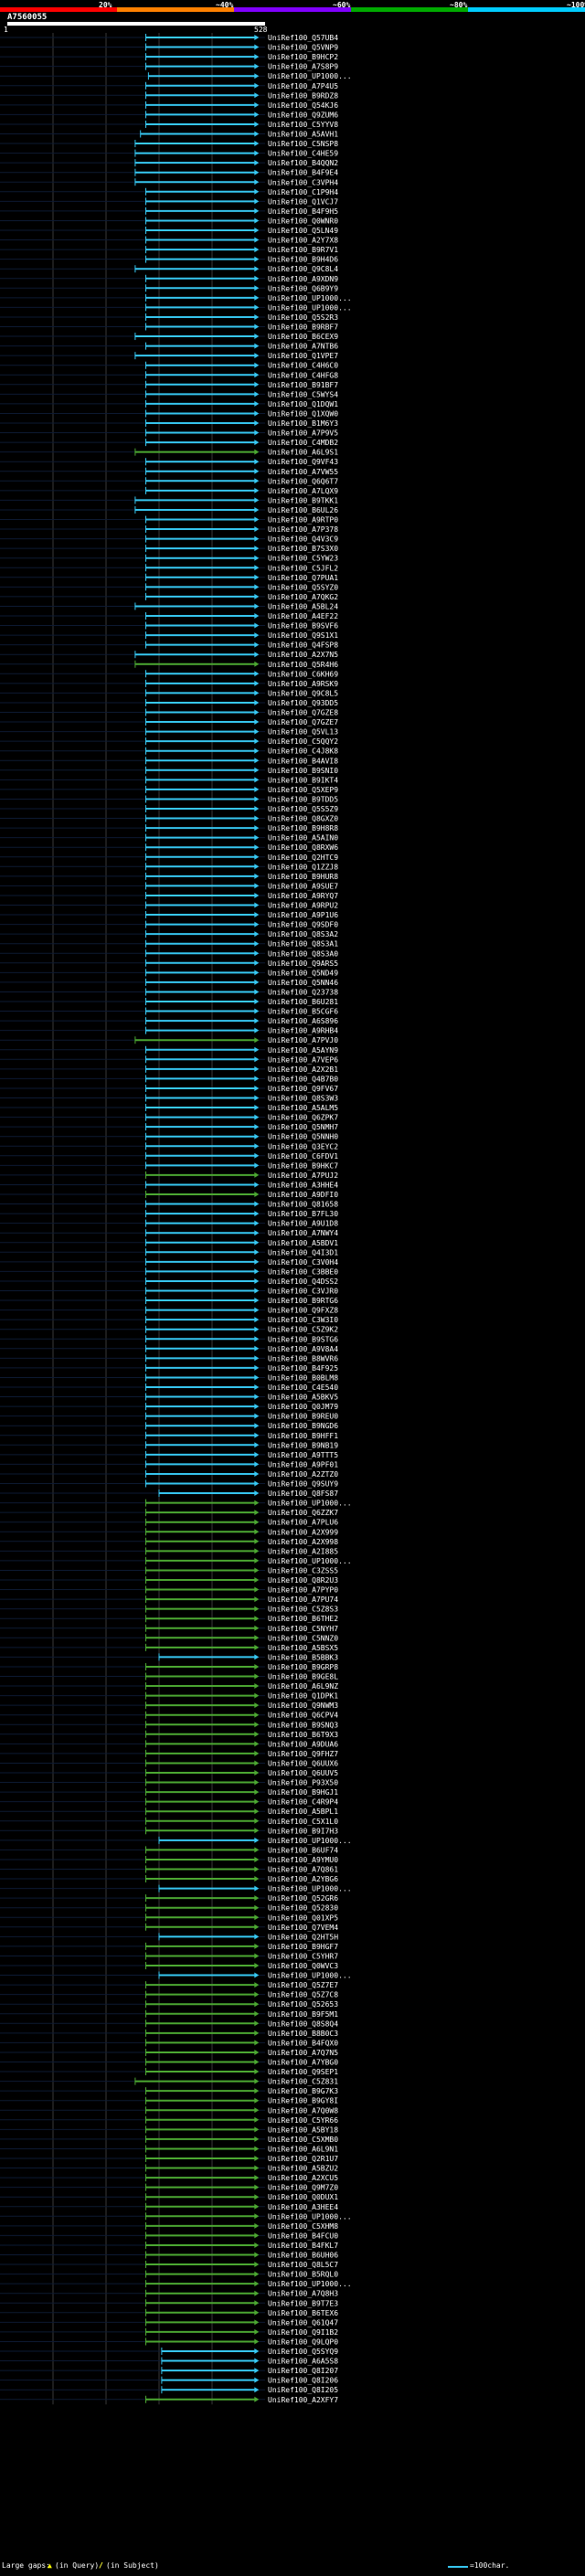  Describe the element at coordinates (303, 761) in the screenshot. I see `hit-label: UniRef100_B4AVI8` at that location.